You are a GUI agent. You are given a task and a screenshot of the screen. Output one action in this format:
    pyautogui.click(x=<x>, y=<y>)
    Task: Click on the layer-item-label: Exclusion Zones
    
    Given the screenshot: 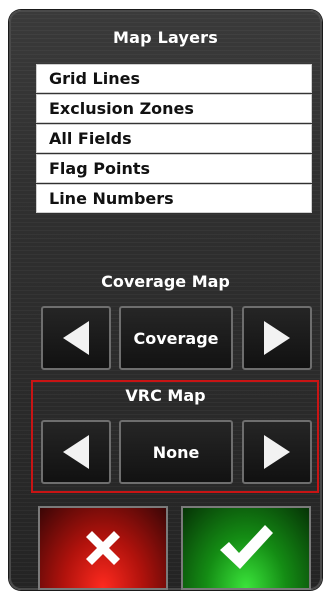 What is the action you would take?
    pyautogui.click(x=121, y=108)
    